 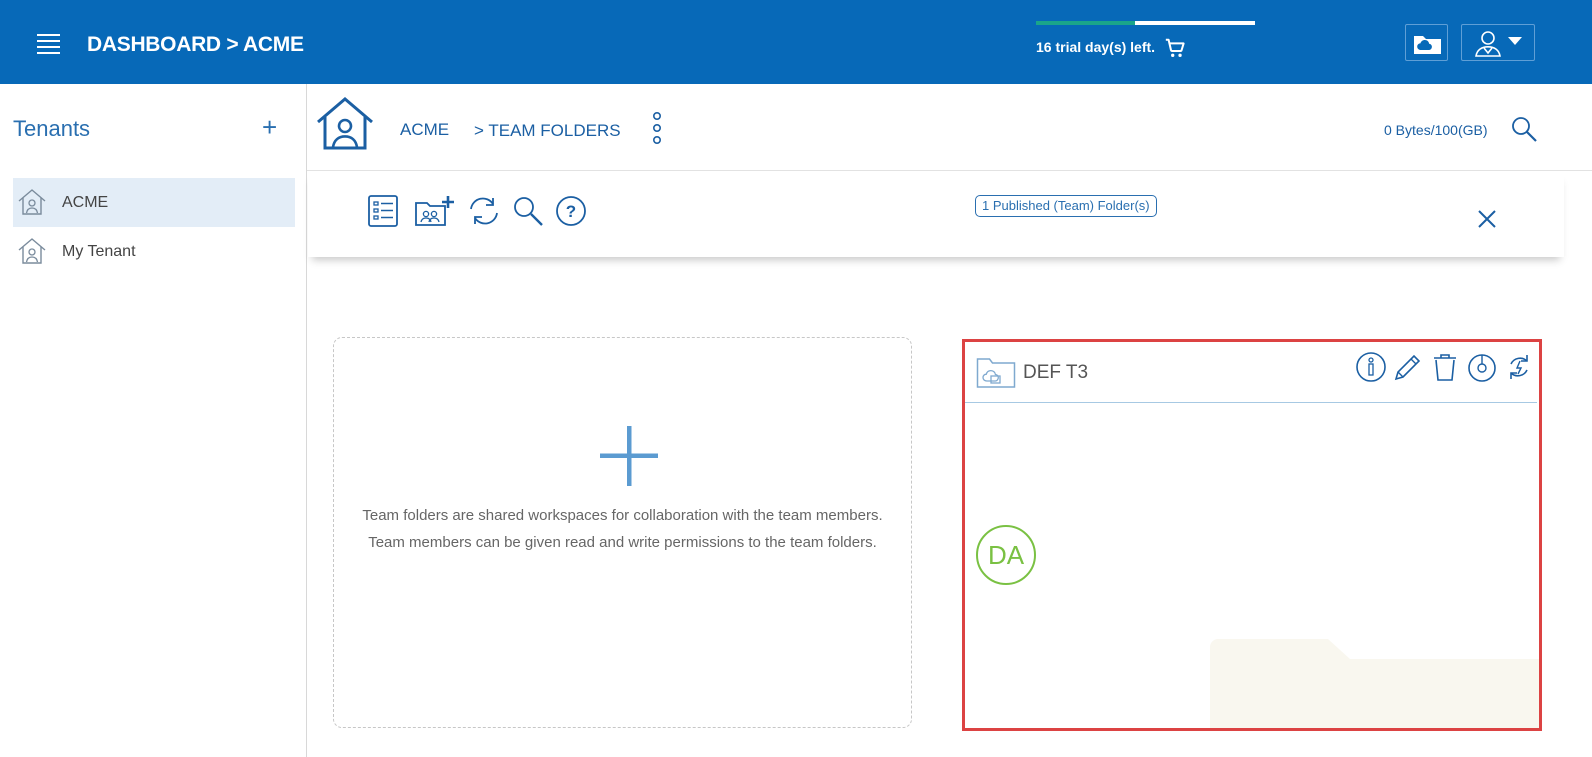 What do you see at coordinates (484, 211) in the screenshot?
I see `refresh-icon` at bounding box center [484, 211].